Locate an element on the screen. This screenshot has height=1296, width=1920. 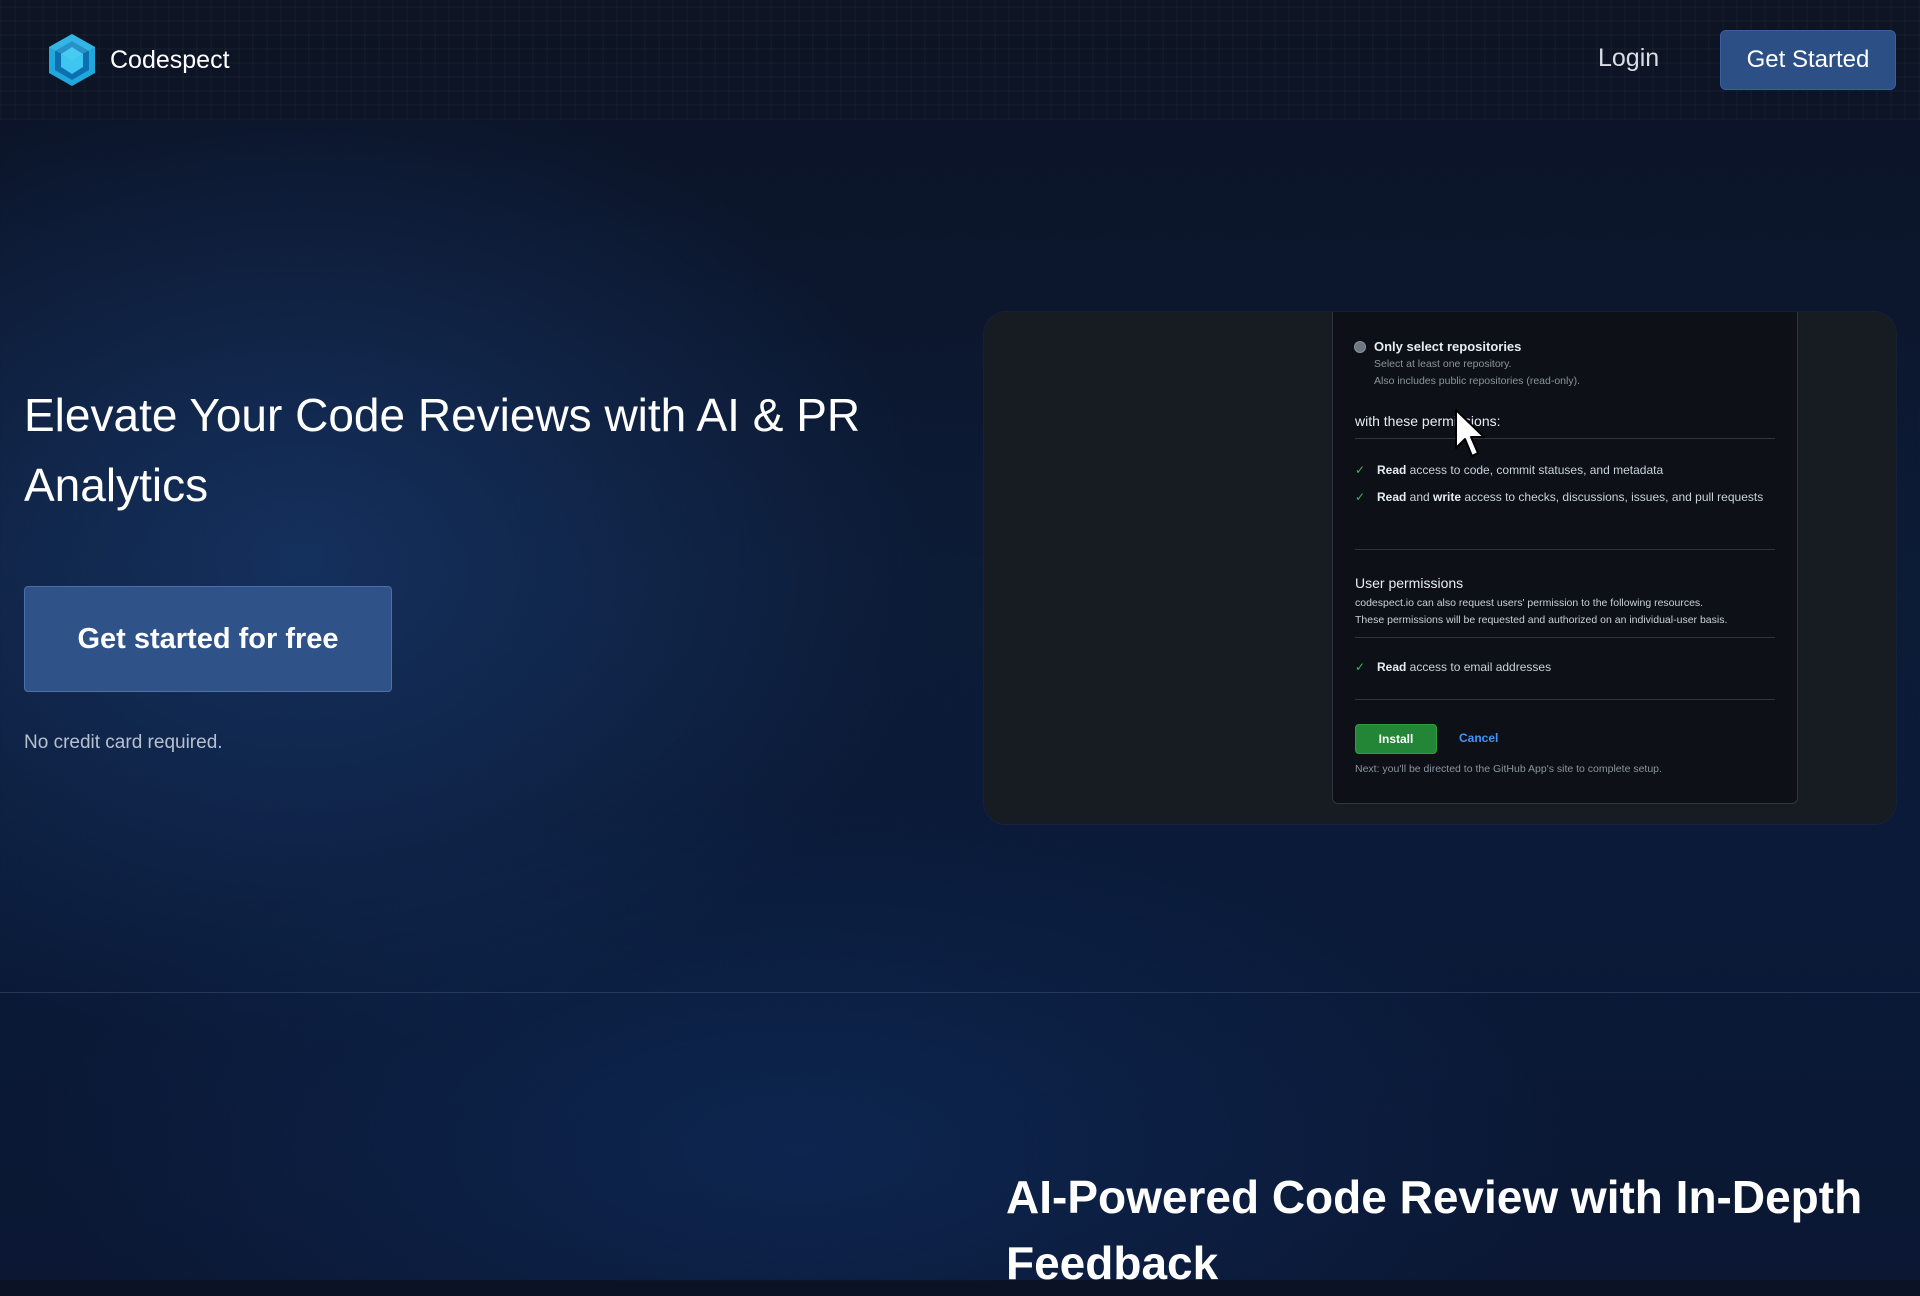
hexagon-logo-icon is located at coordinates (72, 60).